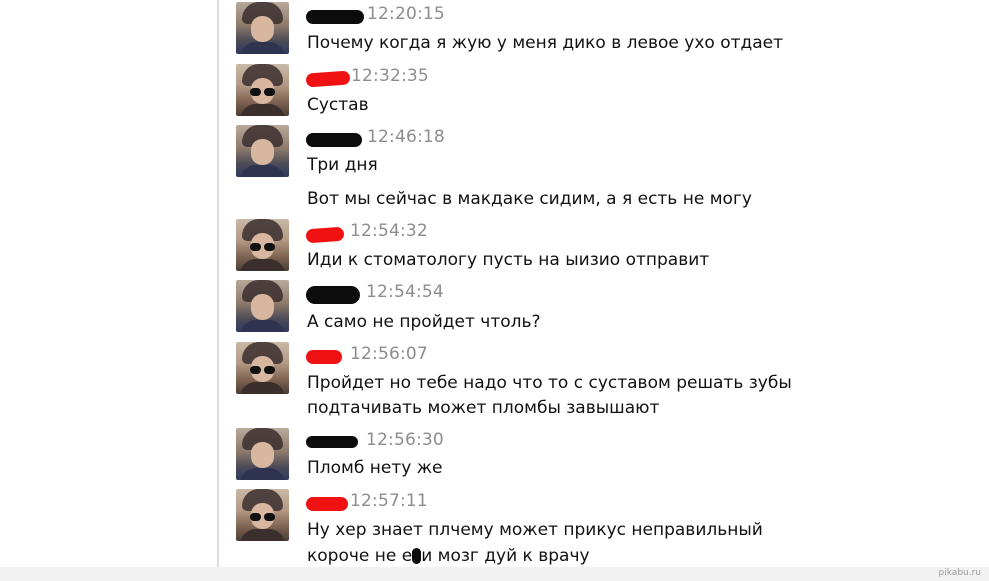 The image size is (989, 581). What do you see at coordinates (360, 556) in the screenshot?
I see `message-text-part: короче не е` at bounding box center [360, 556].